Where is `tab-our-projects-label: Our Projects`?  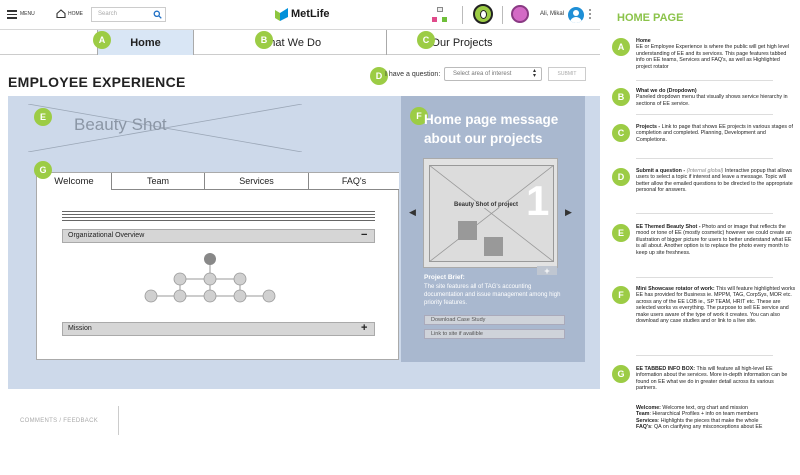
tab-our-projects-label: Our Projects is located at coordinates (462, 42).